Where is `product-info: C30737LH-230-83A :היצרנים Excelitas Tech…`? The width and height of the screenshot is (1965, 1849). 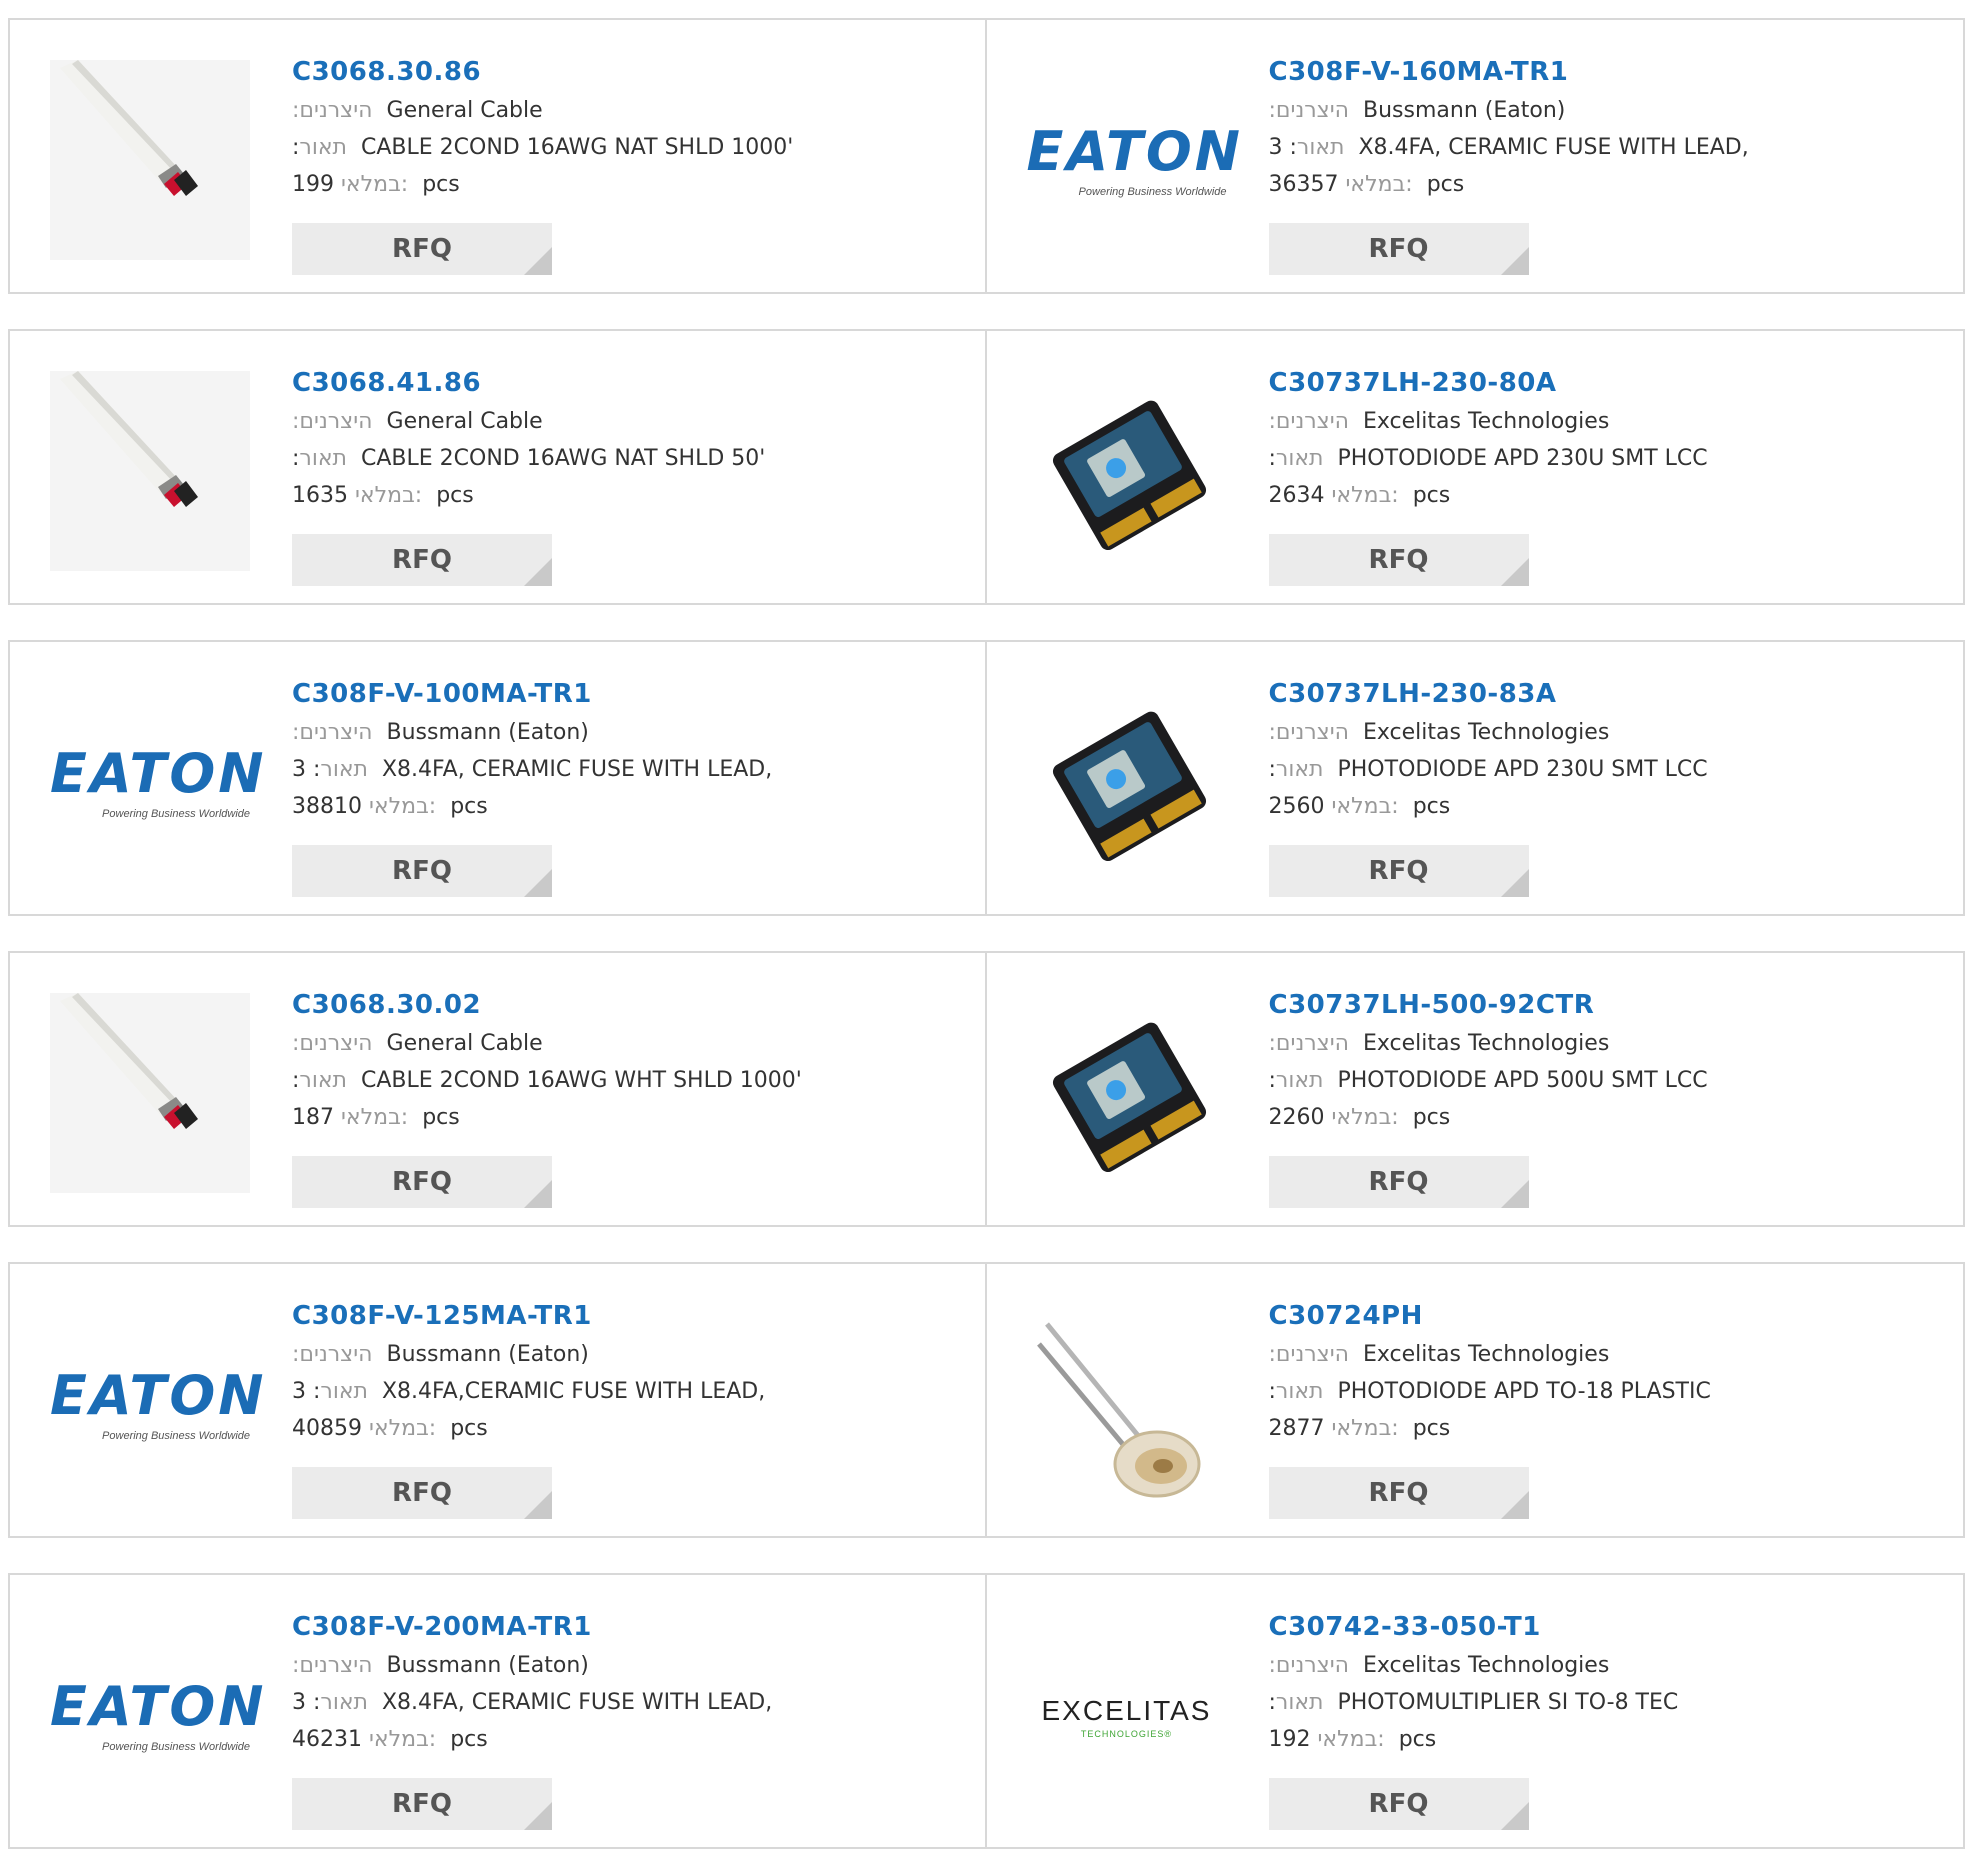
product-info: C30737LH-230-83A :היצרנים Excelitas Tech… is located at coordinates (1609, 749).